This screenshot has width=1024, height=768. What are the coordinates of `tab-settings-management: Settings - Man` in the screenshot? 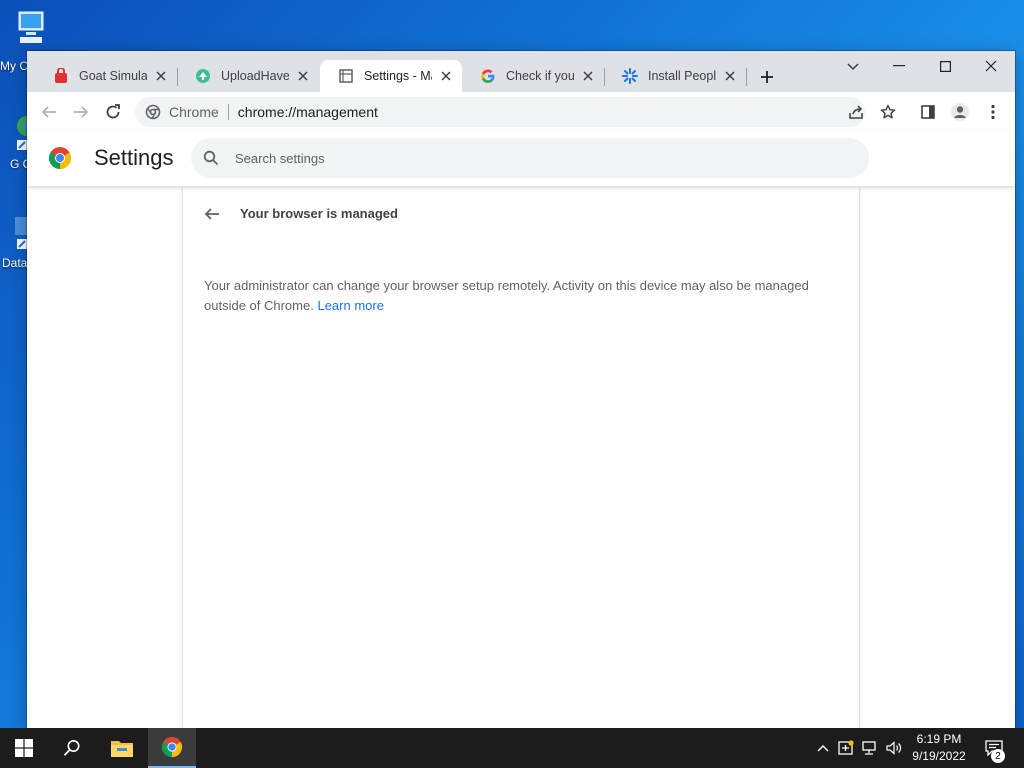 It's located at (391, 76).